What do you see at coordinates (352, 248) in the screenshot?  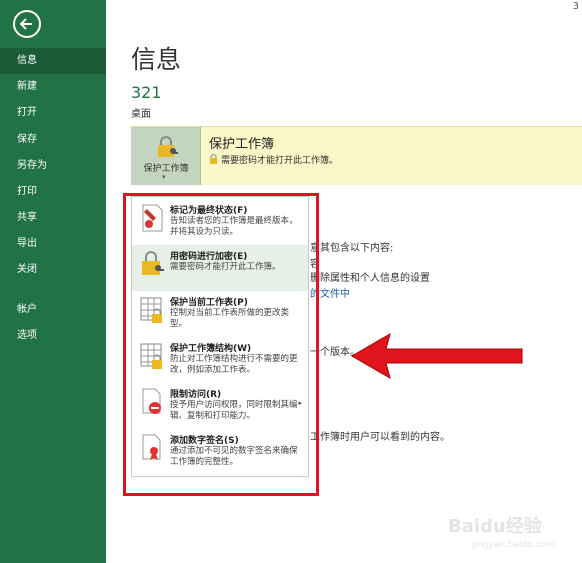 I see `inspect-text-1: 意其包含以下内容:` at bounding box center [352, 248].